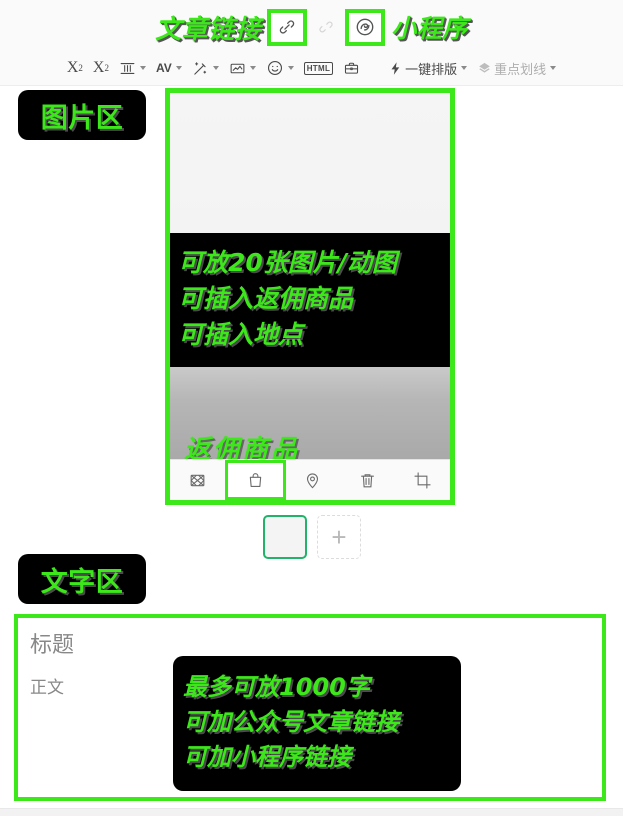 Image resolution: width=623 pixels, height=816 pixels. I want to click on lightning-icon, so click(395, 68).